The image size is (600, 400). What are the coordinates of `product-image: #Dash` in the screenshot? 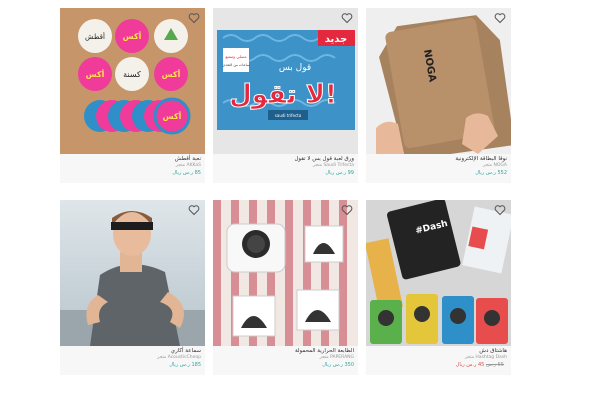 It's located at (438, 273).